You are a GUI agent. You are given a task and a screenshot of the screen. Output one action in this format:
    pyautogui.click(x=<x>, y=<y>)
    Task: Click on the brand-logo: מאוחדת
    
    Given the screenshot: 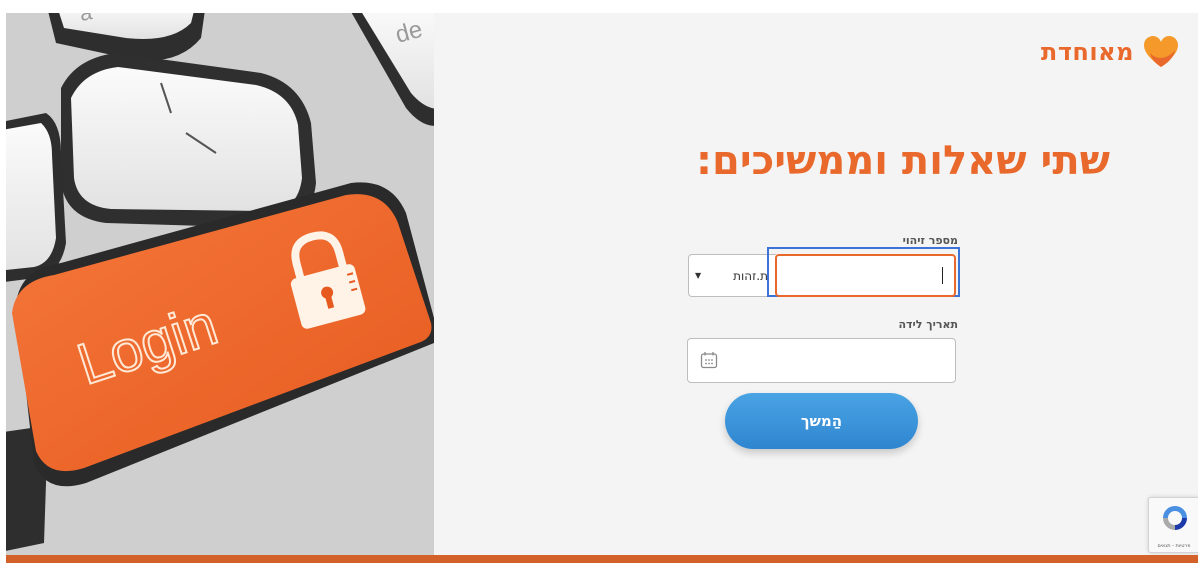 What is the action you would take?
    pyautogui.click(x=1110, y=52)
    